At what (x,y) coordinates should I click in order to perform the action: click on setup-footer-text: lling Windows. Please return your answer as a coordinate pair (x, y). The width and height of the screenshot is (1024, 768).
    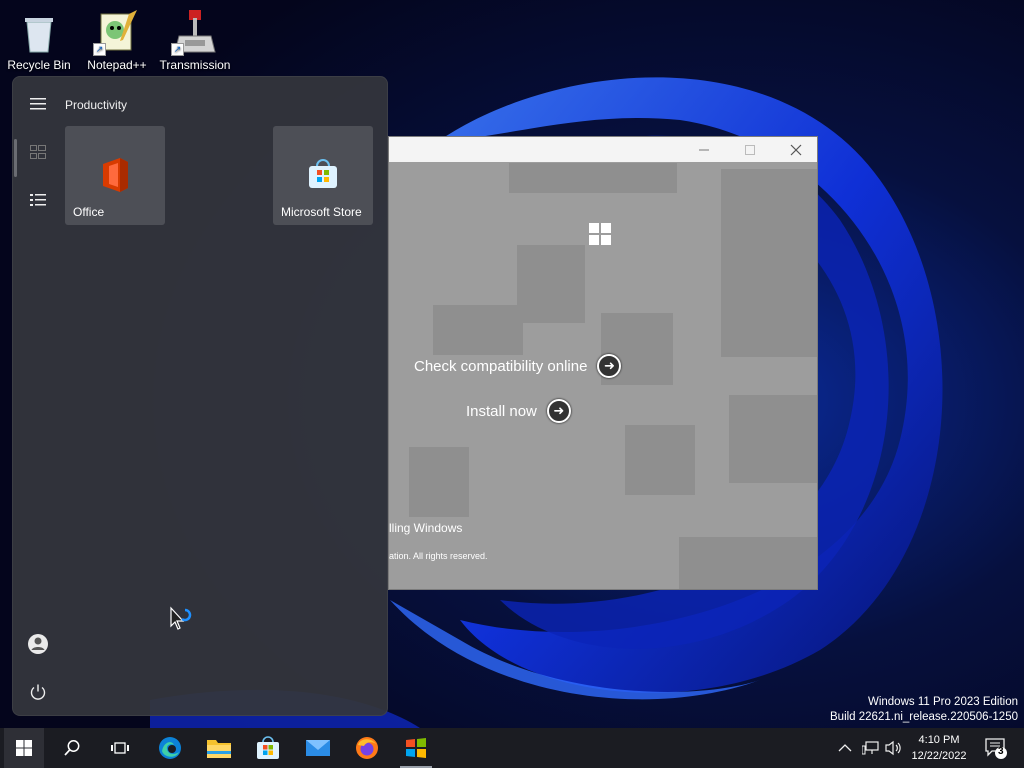
    Looking at the image, I should click on (426, 528).